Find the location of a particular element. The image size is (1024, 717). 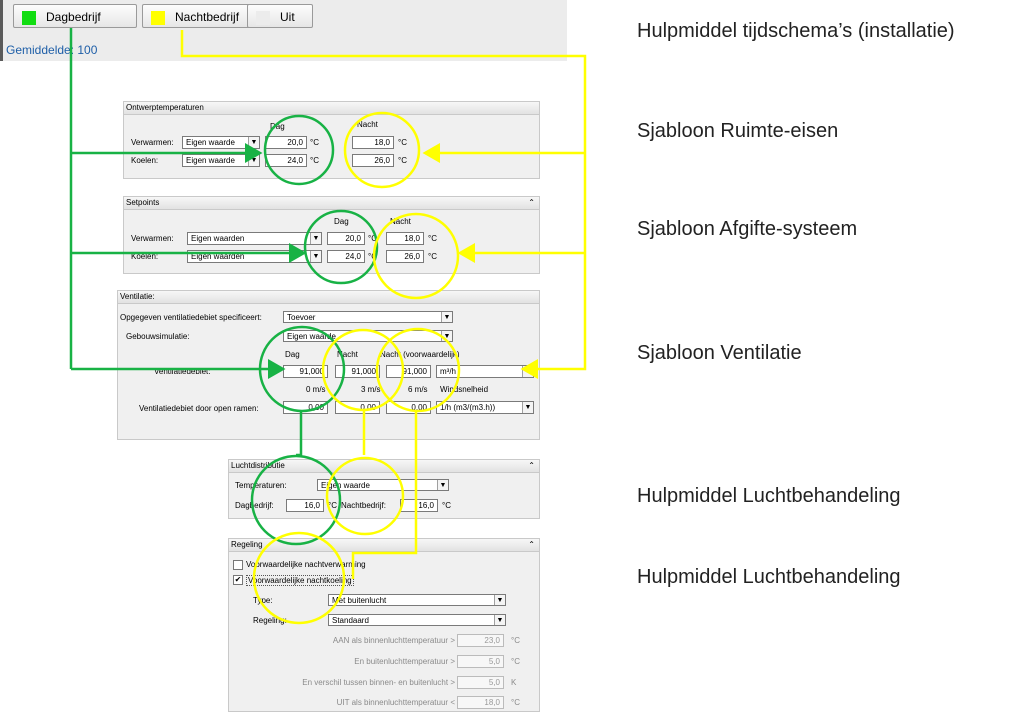

open-3-input: 0,00 is located at coordinates (357, 407).